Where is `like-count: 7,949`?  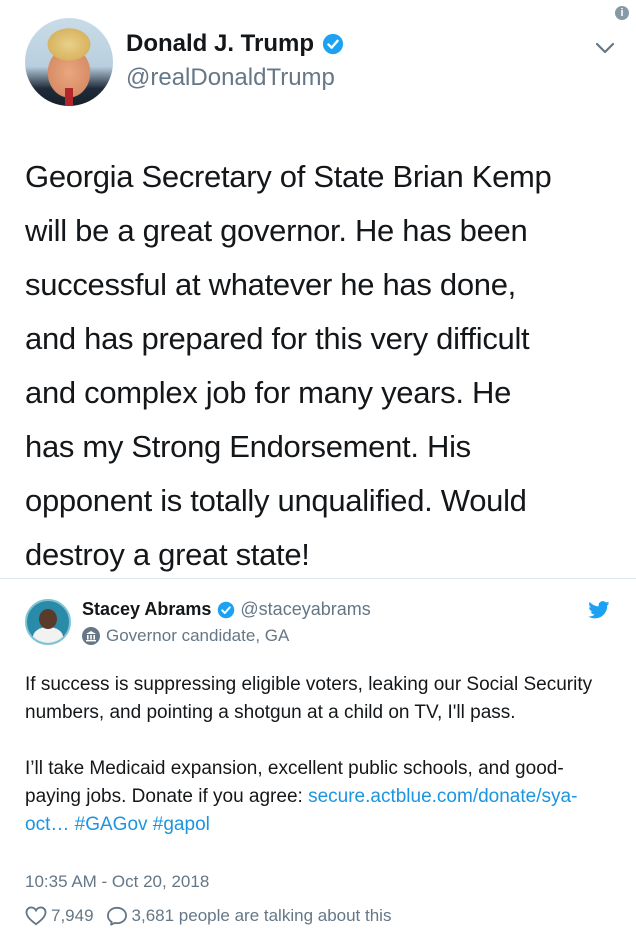
like-count: 7,949 is located at coordinates (72, 916).